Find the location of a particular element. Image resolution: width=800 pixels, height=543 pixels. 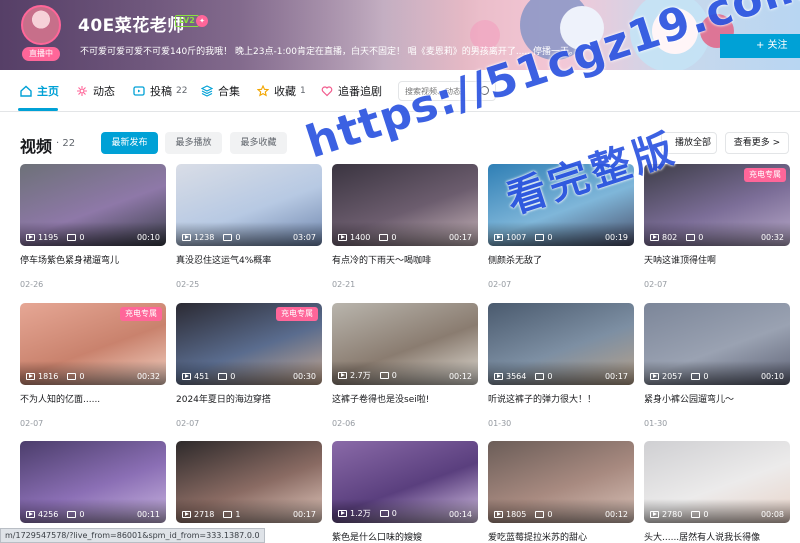

video-stats: 802 0 is located at coordinates (676, 237).